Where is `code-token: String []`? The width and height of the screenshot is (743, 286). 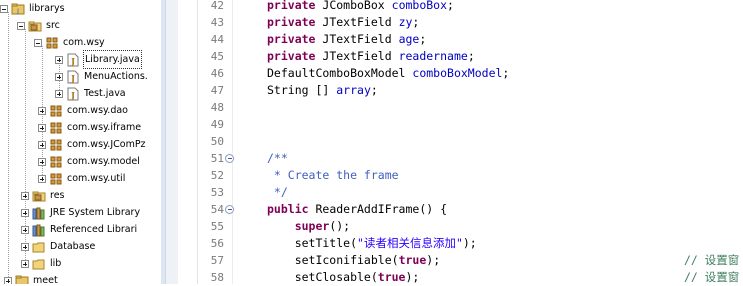
code-token: String [] is located at coordinates (302, 90).